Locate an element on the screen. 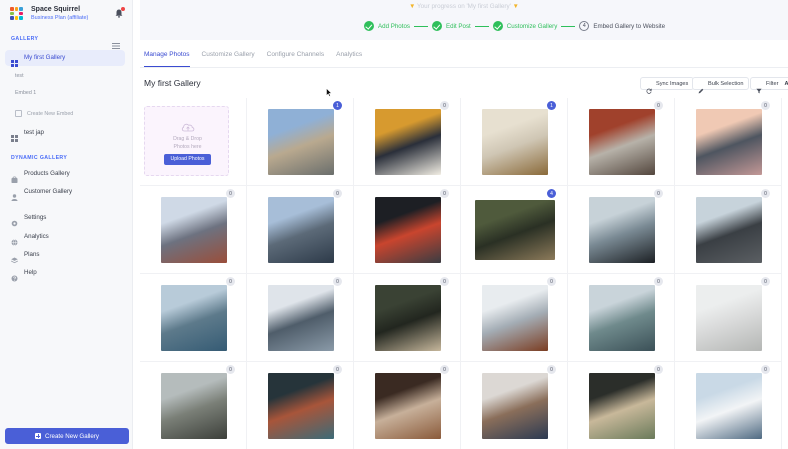 This screenshot has width=788, height=449. tram-street-photo is located at coordinates (622, 142).